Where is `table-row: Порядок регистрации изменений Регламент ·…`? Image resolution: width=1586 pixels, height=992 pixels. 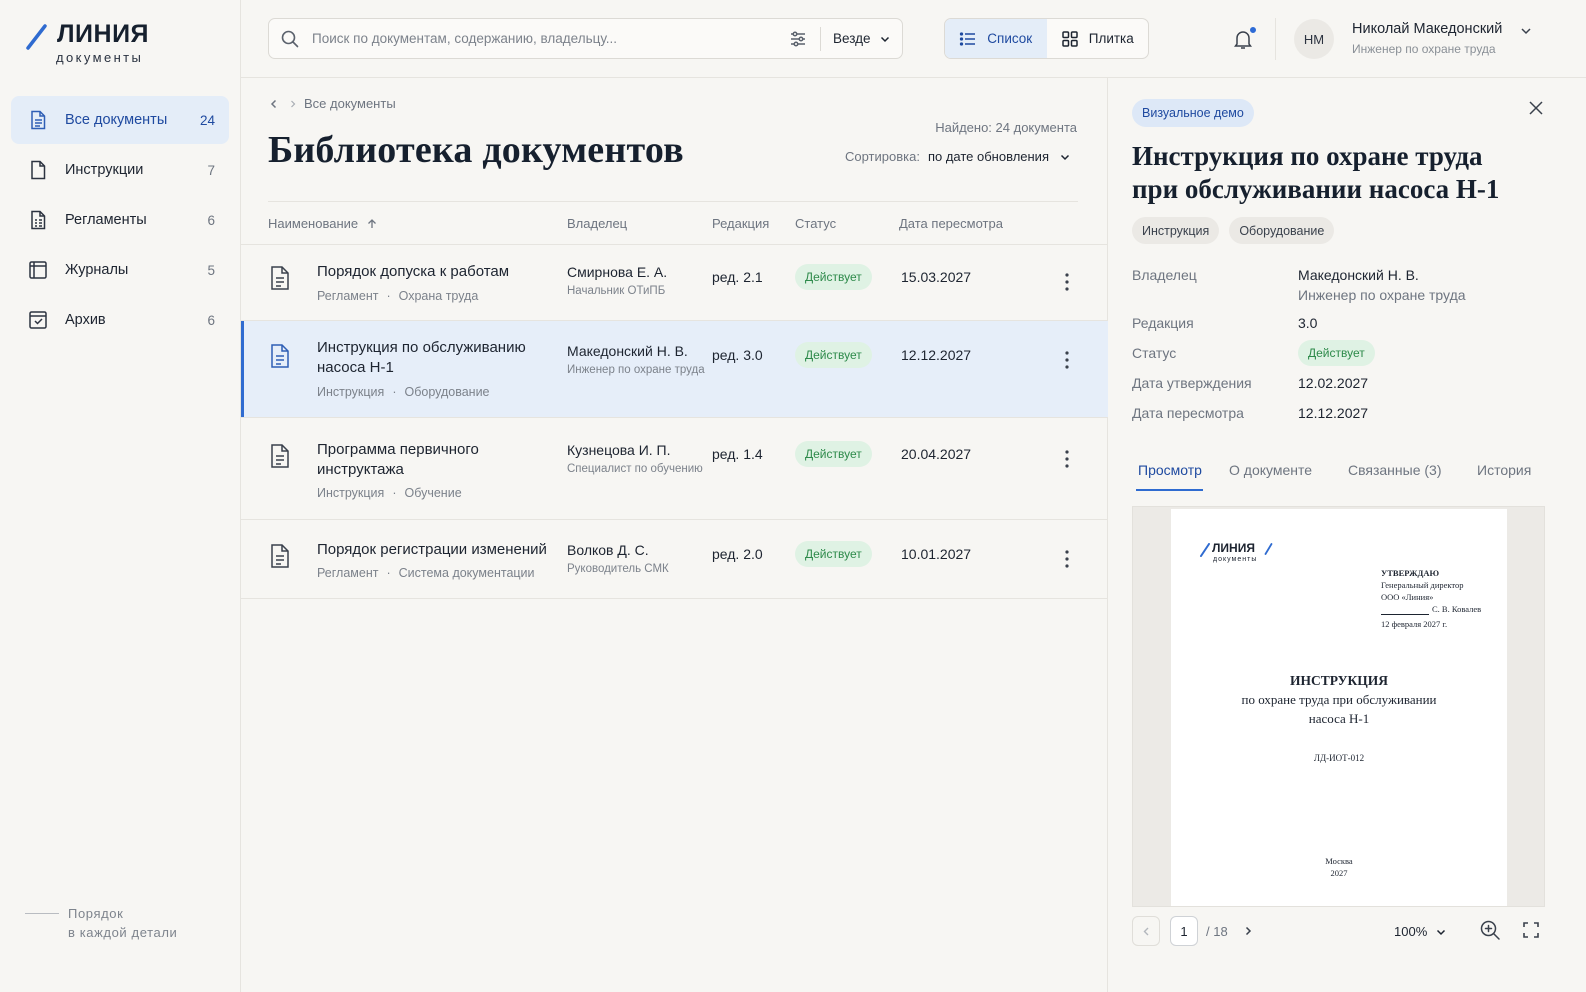 table-row: Порядок регистрации изменений Регламент ·… is located at coordinates (674, 559).